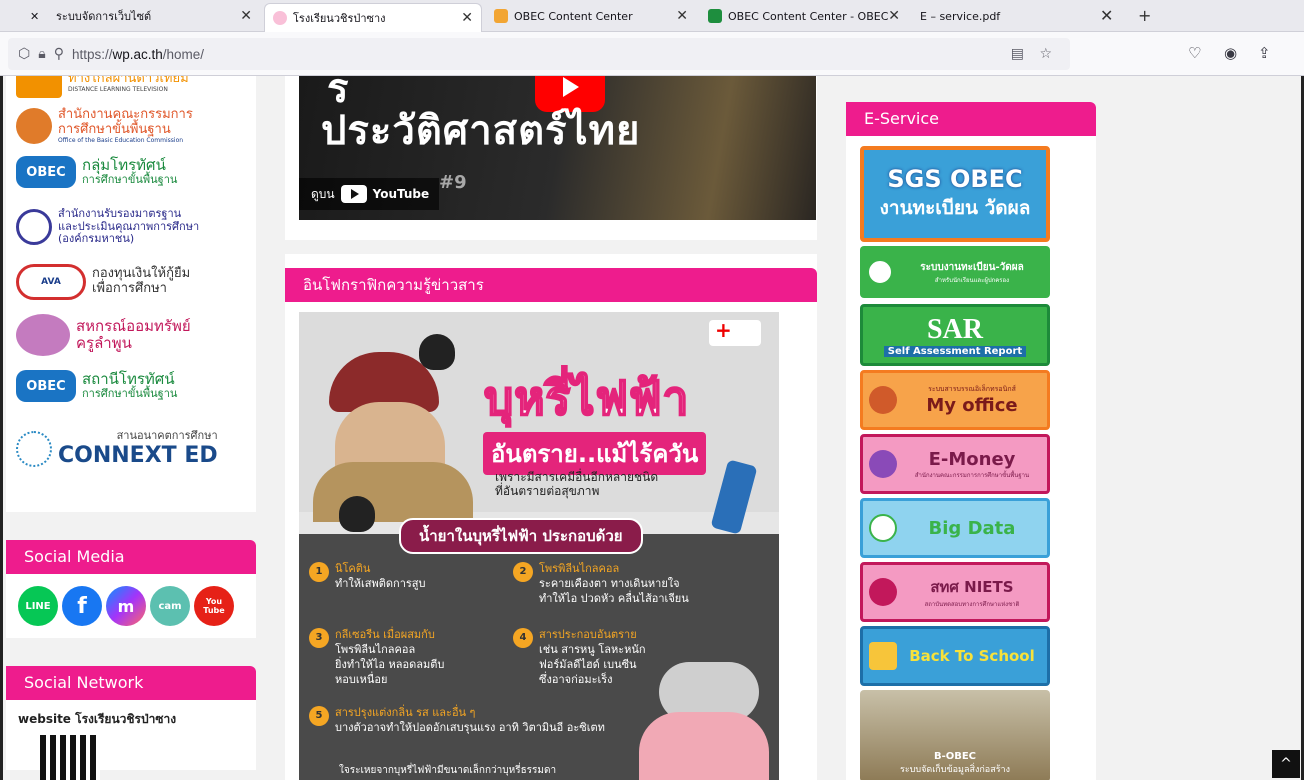  What do you see at coordinates (138, 455) in the screenshot?
I see `logo-label: CONNEXT ED` at bounding box center [138, 455].